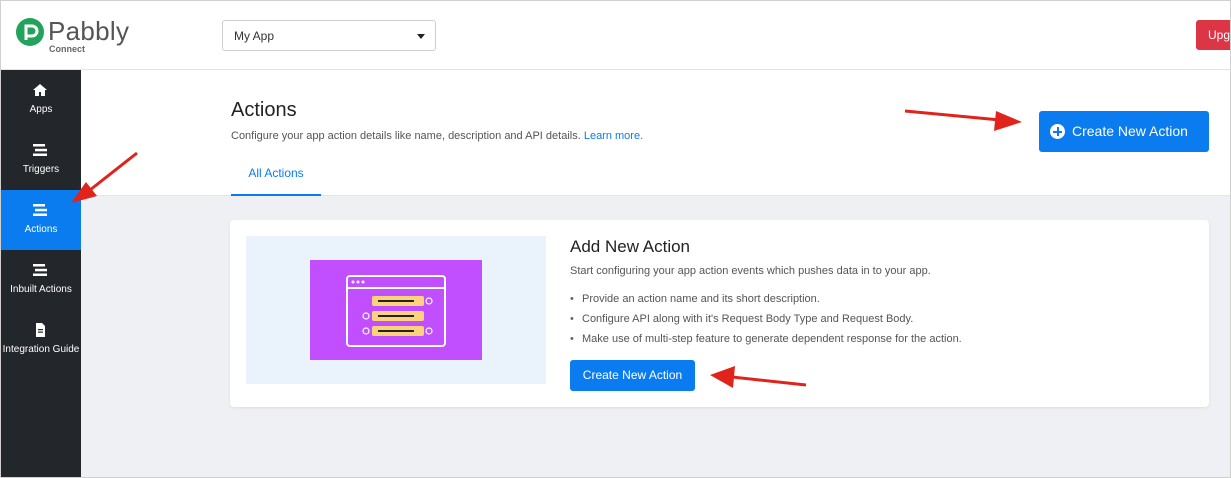  What do you see at coordinates (613, 136) in the screenshot?
I see `learn-more-link: Learn more.` at bounding box center [613, 136].